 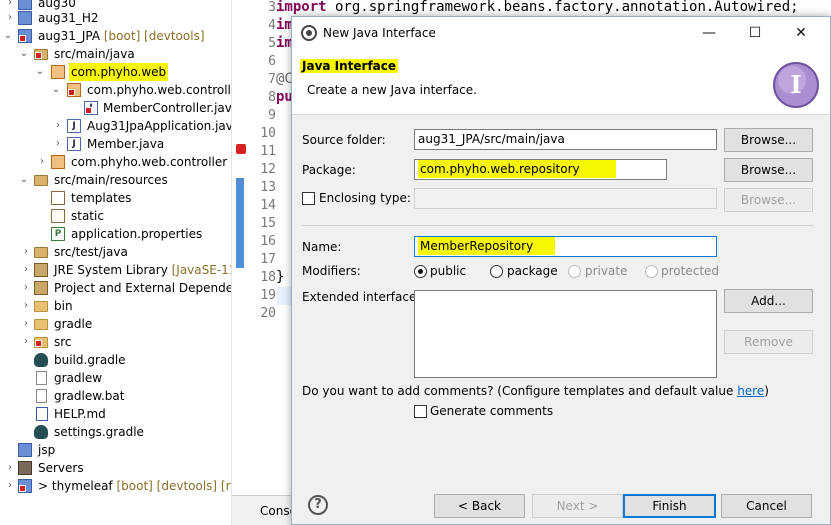 I want to click on tree-item-label: com.phyho.web, so click(x=119, y=72).